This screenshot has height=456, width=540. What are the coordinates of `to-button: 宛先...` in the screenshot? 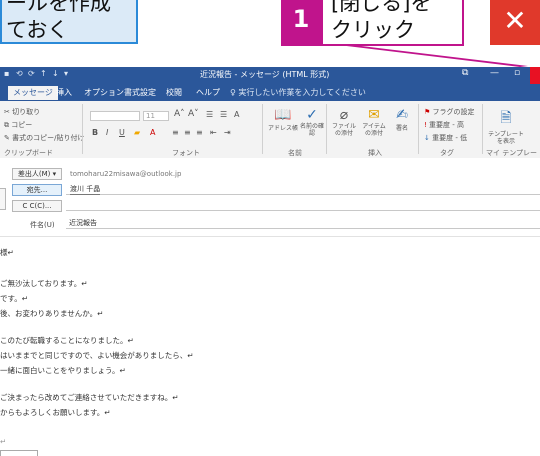 It's located at (37, 190).